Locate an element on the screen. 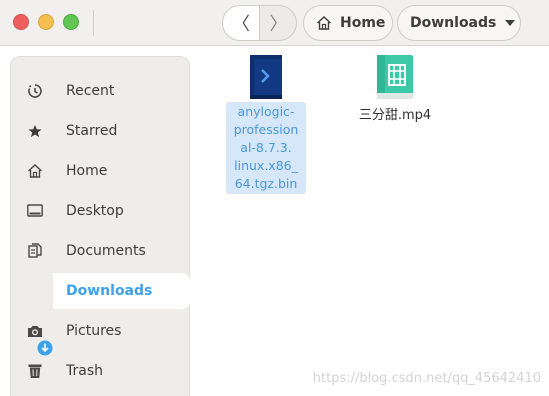 This screenshot has height=396, width=549. file-name-line: linux.x86_ is located at coordinates (266, 165).